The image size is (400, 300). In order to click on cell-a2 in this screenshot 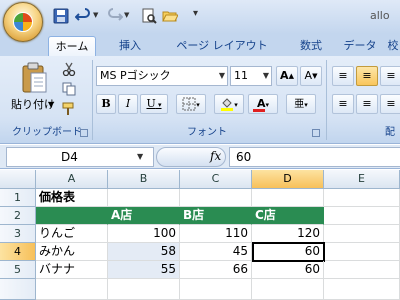, I will do `click(72, 216)`.